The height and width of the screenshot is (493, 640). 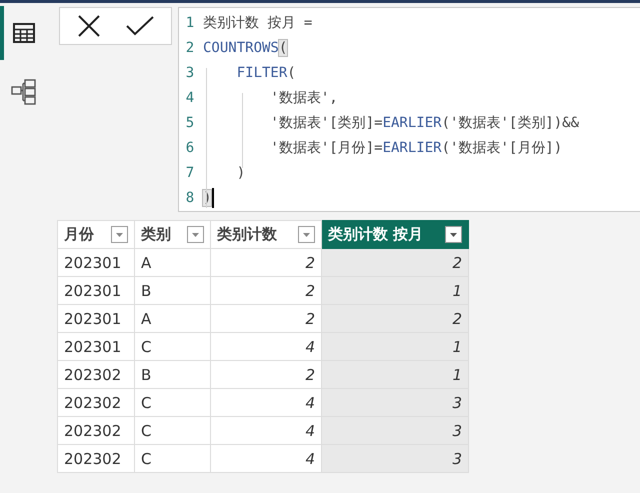 I want to click on line-number: 7, so click(x=190, y=172).